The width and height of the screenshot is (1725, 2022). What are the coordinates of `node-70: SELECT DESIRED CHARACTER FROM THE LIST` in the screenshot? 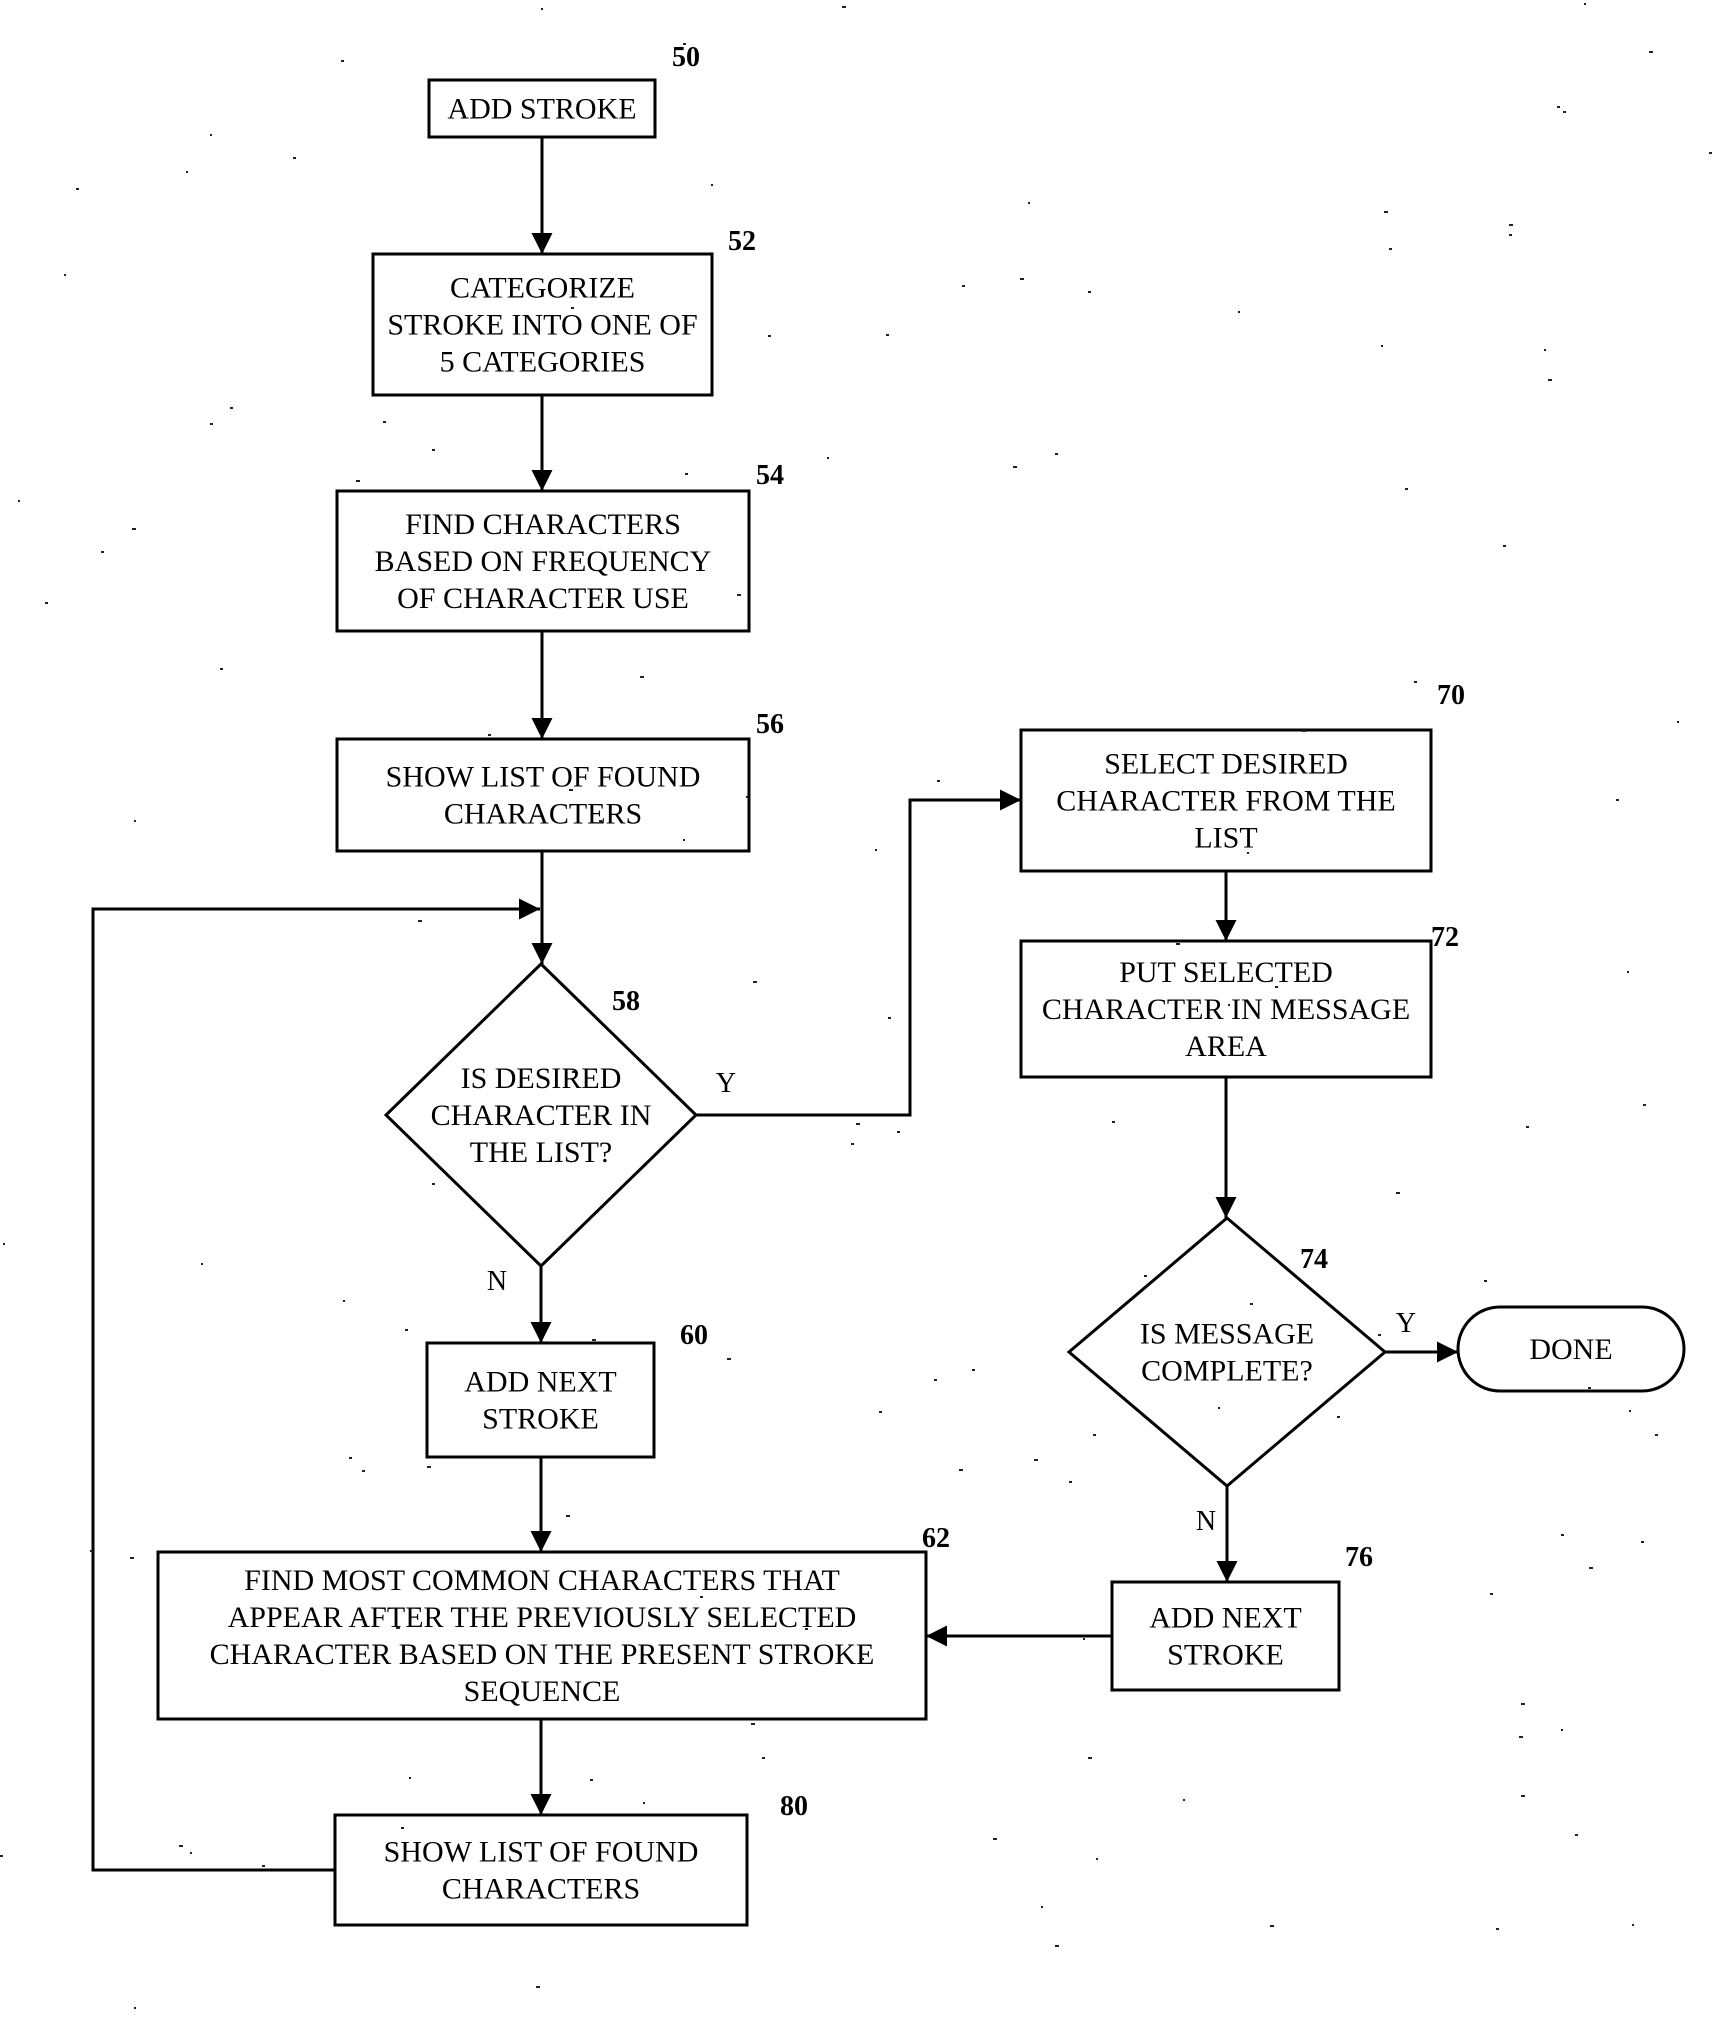 It's located at (1226, 800).